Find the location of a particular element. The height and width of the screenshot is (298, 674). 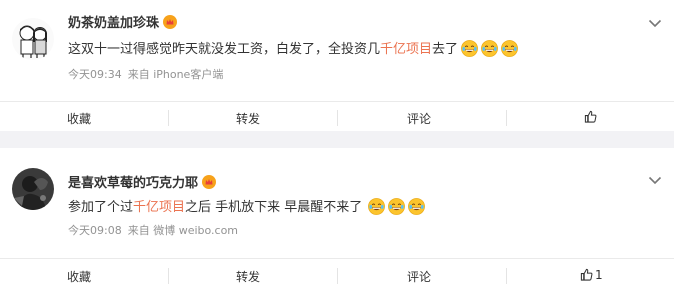

comment-text: 参加了个过千亿项目之后 手机放下来 早晨醒不来了 is located at coordinates (246, 205).